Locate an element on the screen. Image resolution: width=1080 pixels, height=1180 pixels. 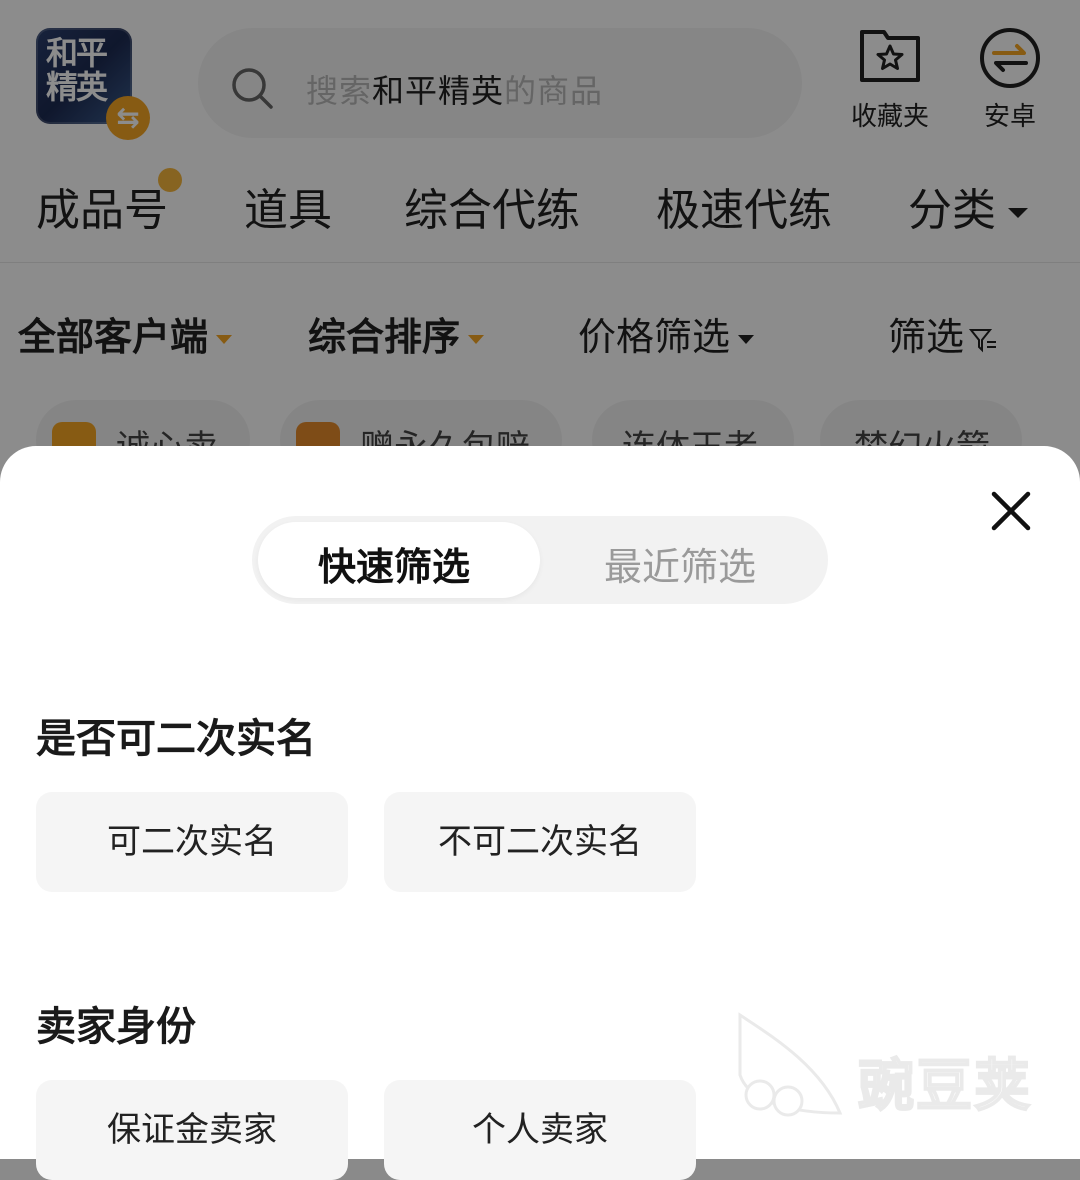
option-realname-yes: 可二次实名 is located at coordinates (192, 842).